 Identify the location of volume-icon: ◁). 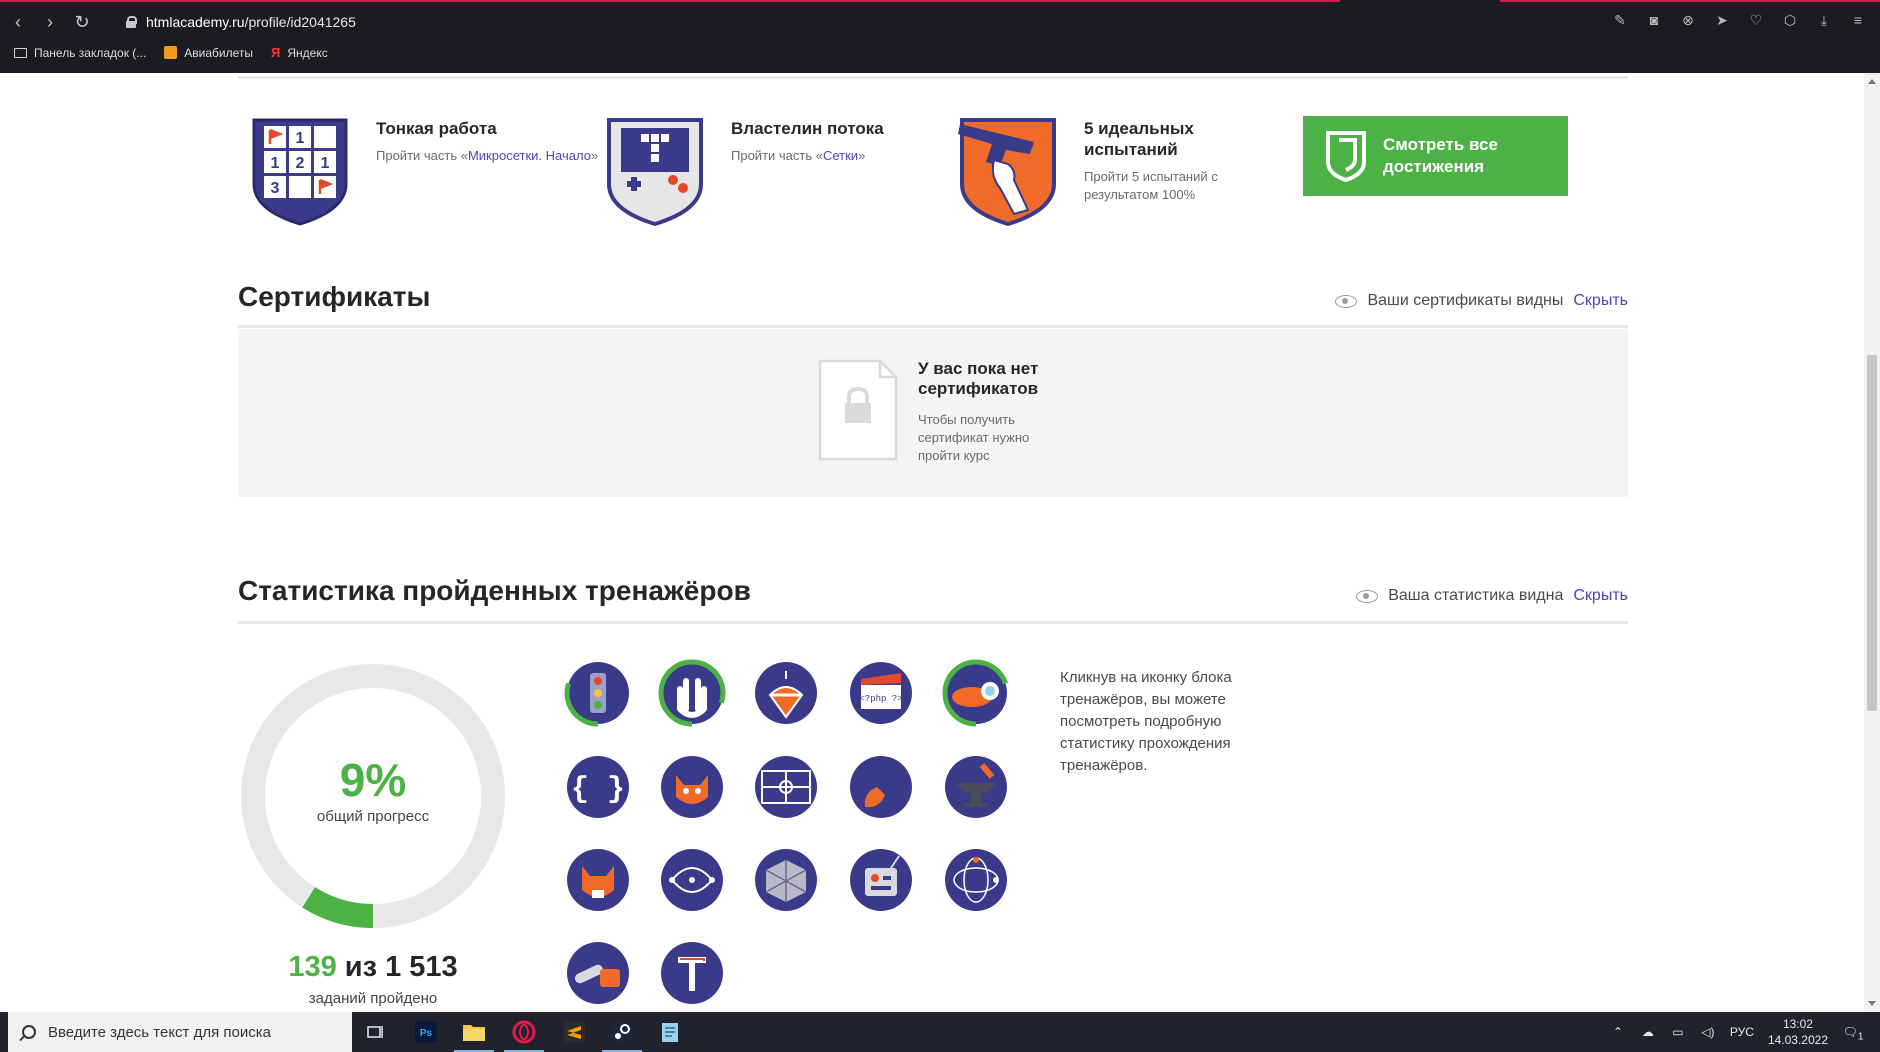
(1708, 1032).